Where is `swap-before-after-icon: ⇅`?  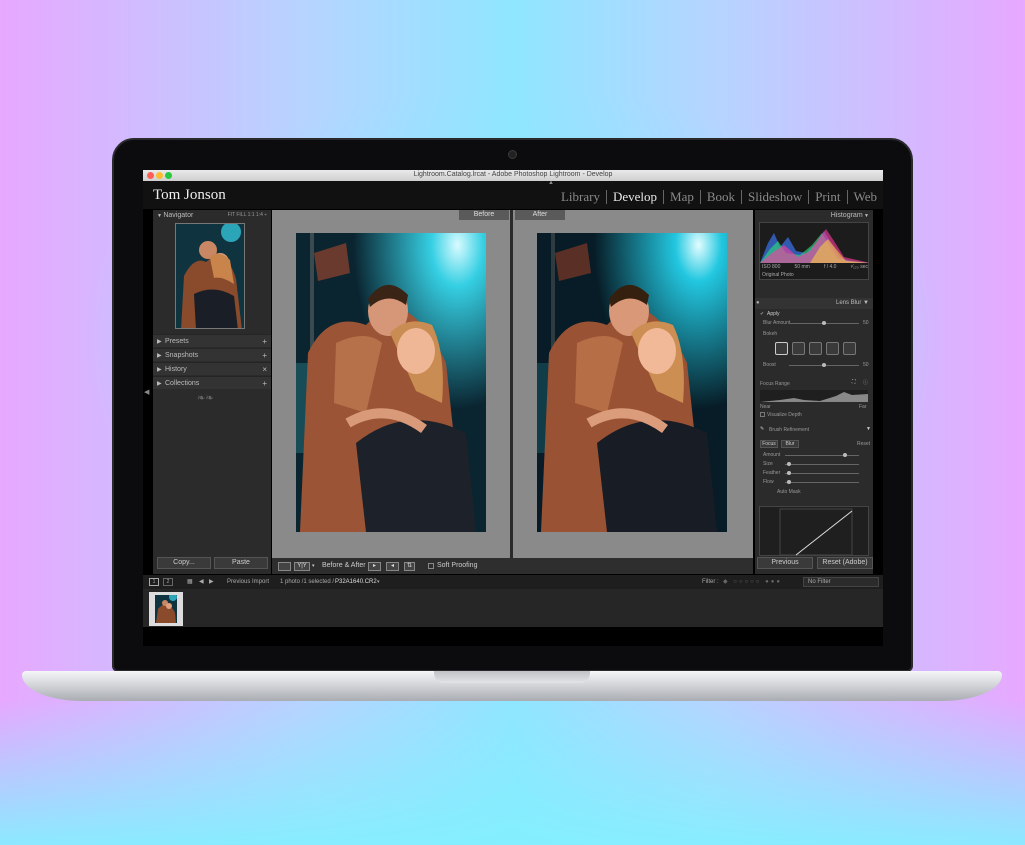
swap-before-after-icon: ⇅ is located at coordinates (409, 566).